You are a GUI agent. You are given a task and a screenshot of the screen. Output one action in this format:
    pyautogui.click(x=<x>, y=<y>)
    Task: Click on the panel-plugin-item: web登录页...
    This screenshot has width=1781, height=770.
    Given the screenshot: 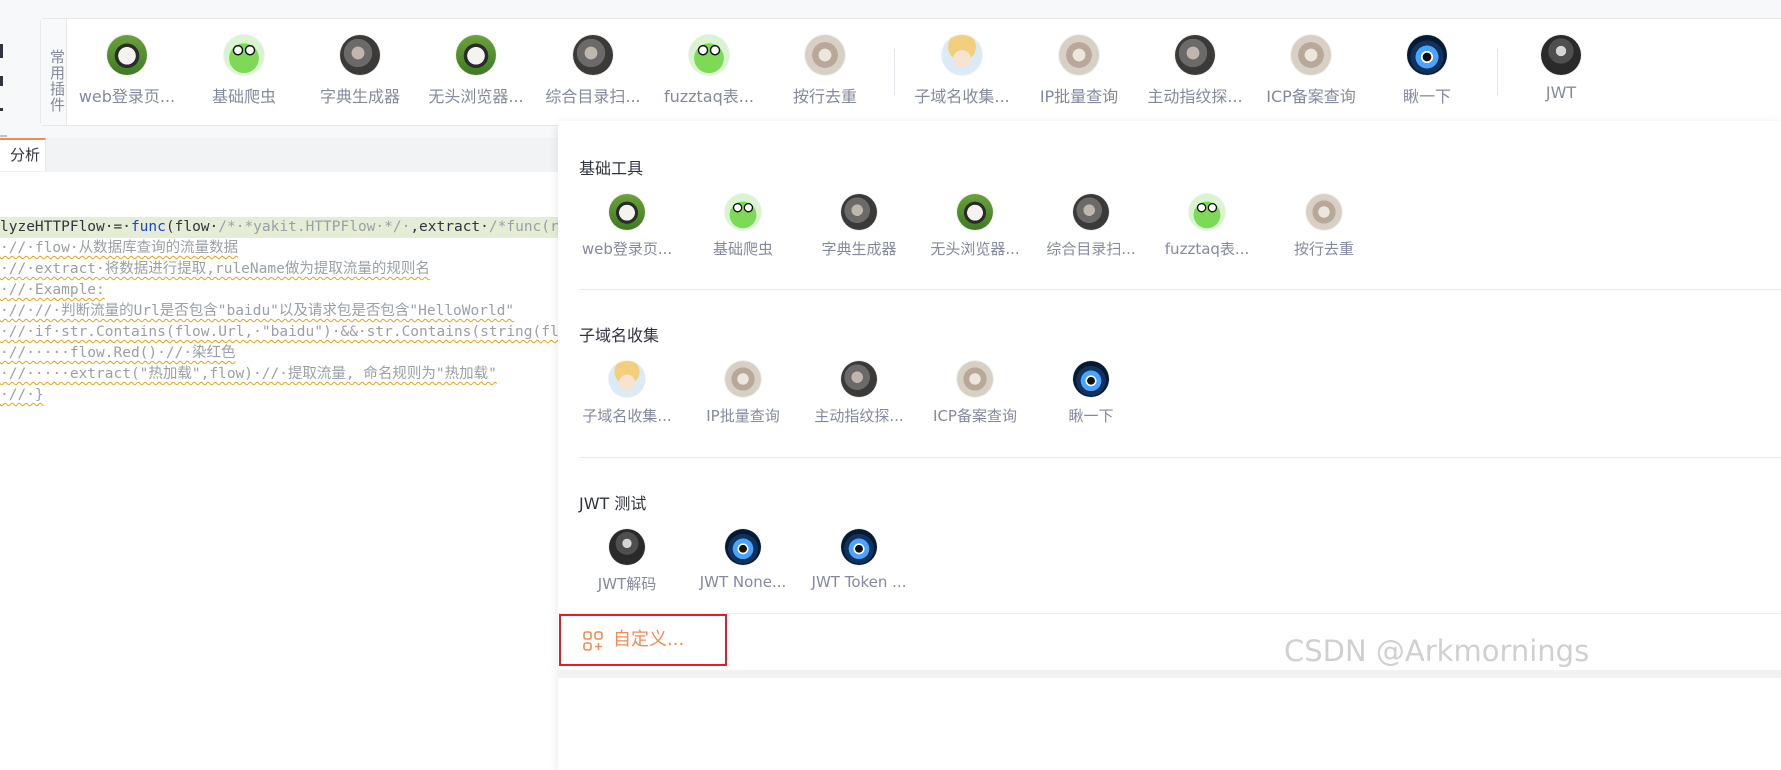 What is the action you would take?
    pyautogui.click(x=627, y=226)
    